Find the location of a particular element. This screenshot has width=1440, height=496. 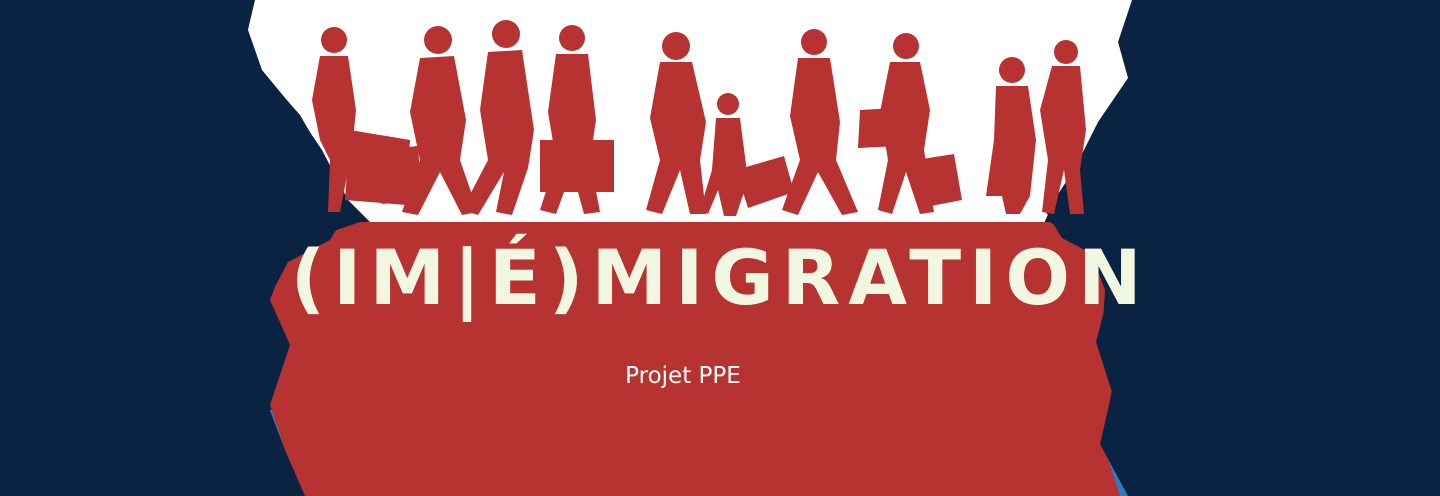

page-title: (IM|É)MIGRATION is located at coordinates (720, 277).